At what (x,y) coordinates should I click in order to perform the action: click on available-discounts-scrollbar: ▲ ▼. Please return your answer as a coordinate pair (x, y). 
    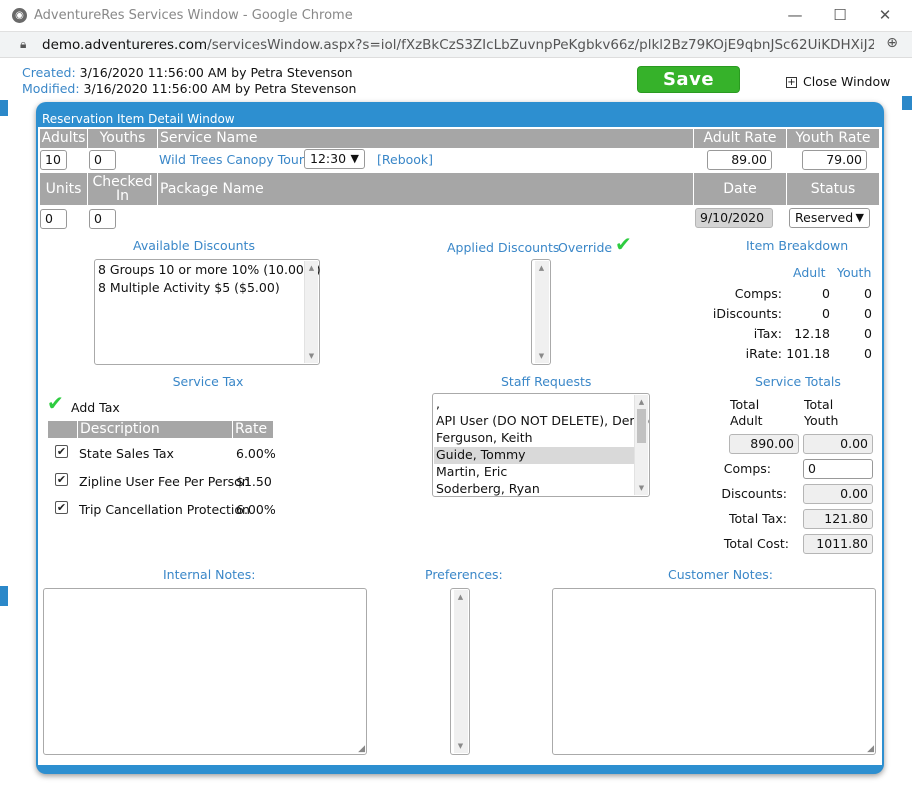
    Looking at the image, I should click on (311, 312).